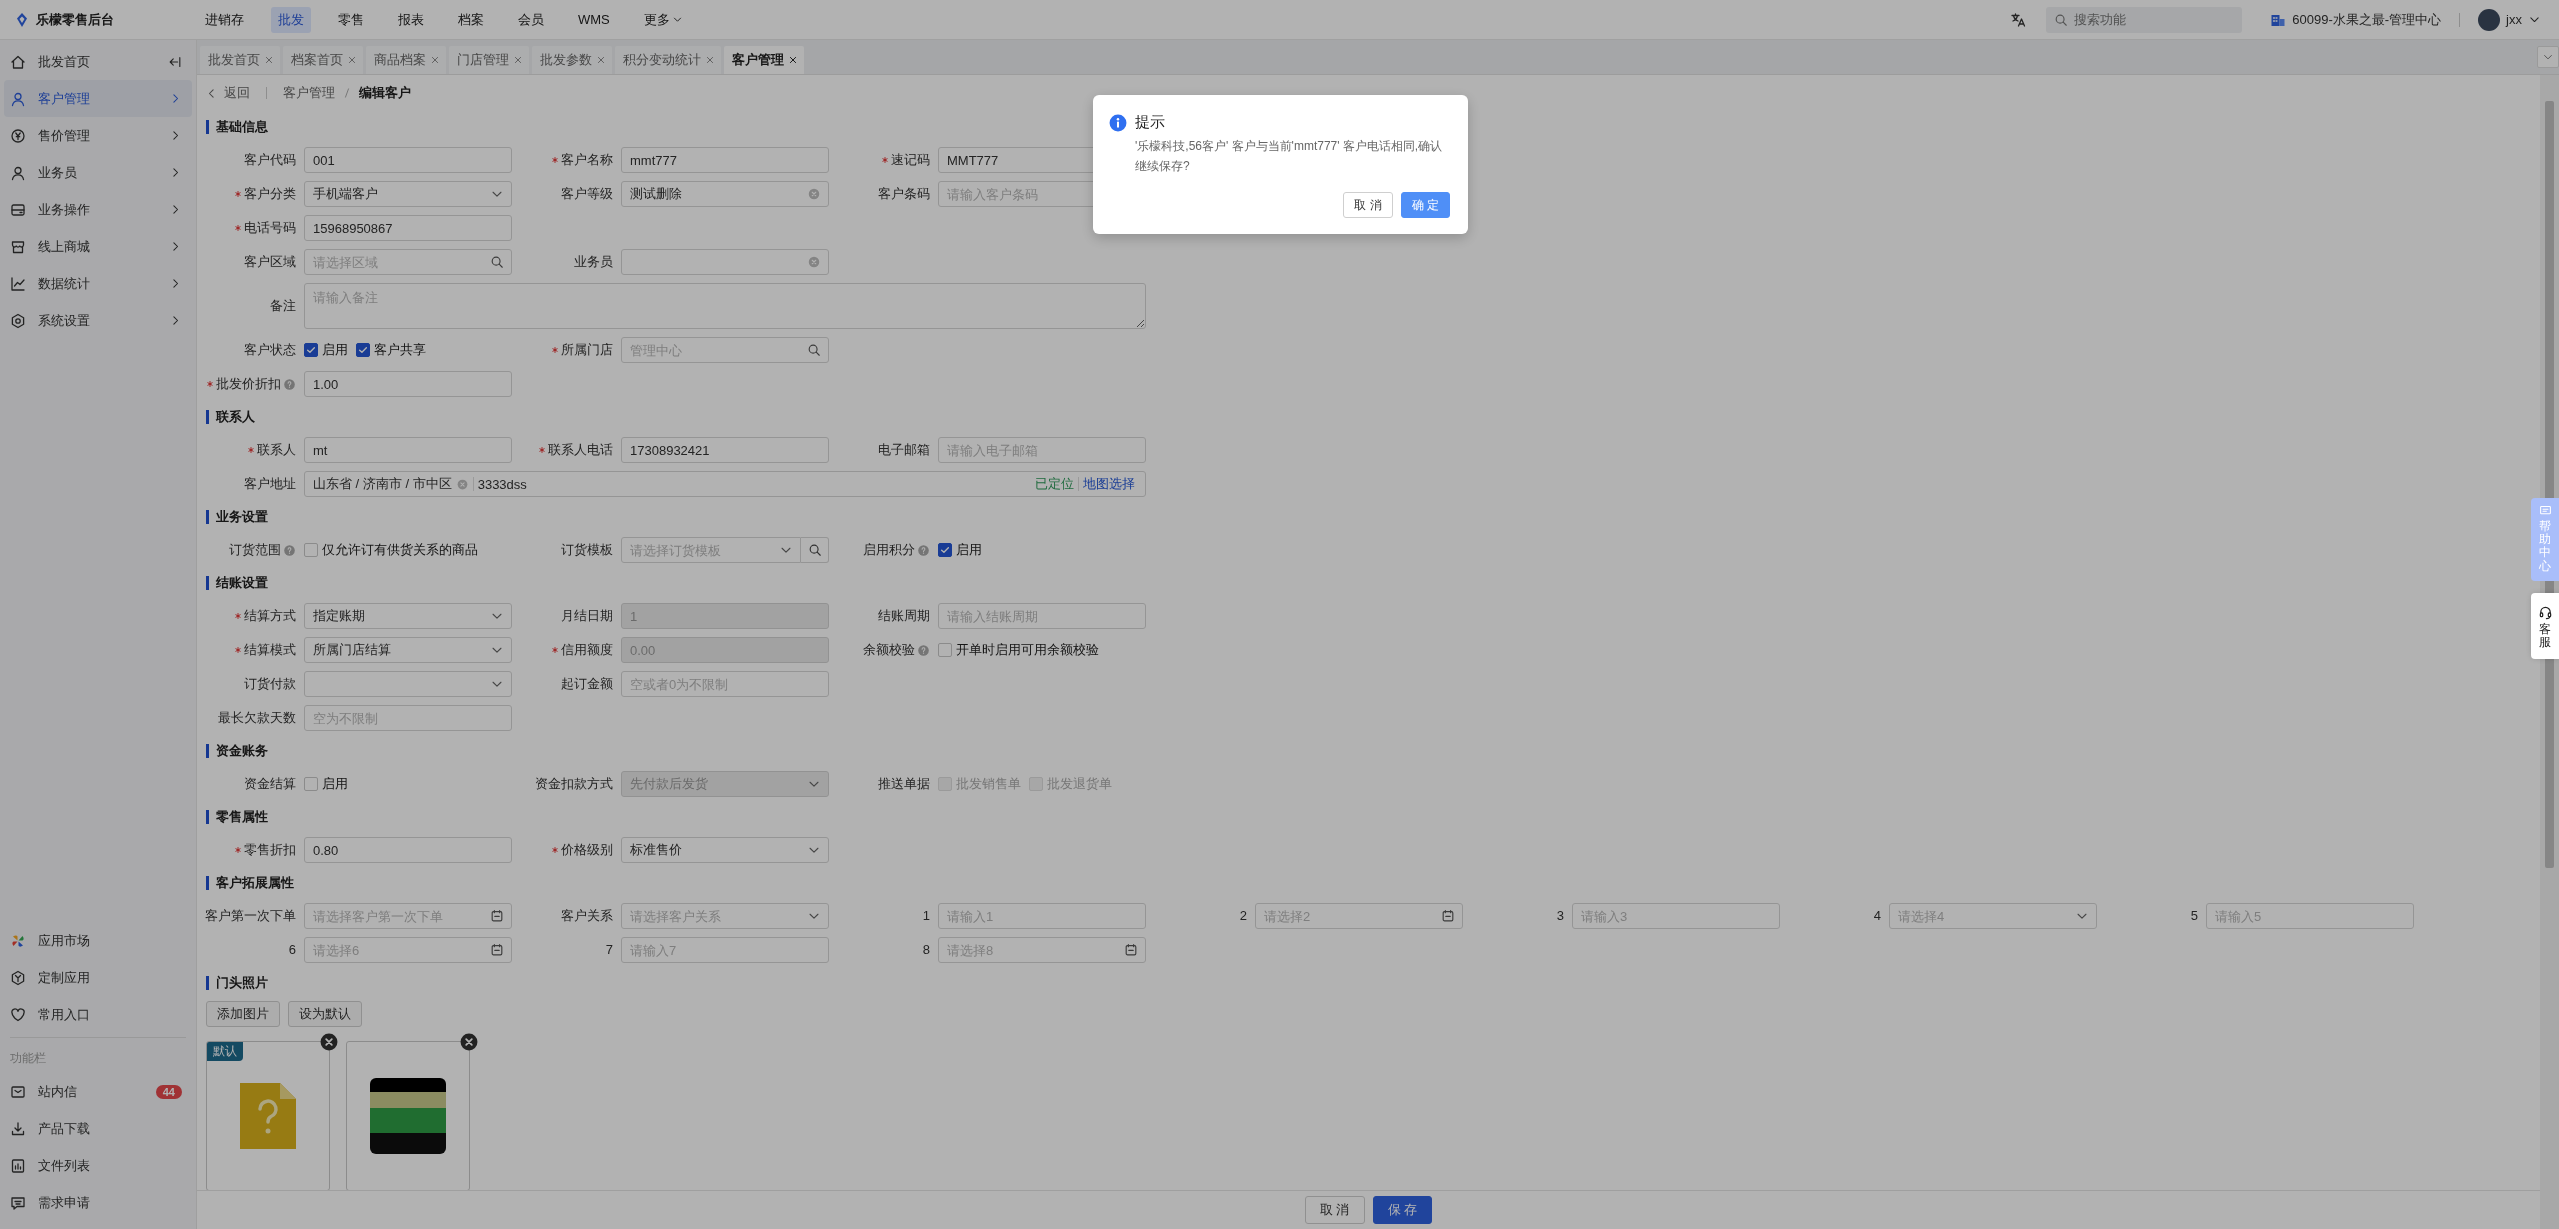 The image size is (2559, 1229). I want to click on field-label: 客户关系, so click(587, 916).